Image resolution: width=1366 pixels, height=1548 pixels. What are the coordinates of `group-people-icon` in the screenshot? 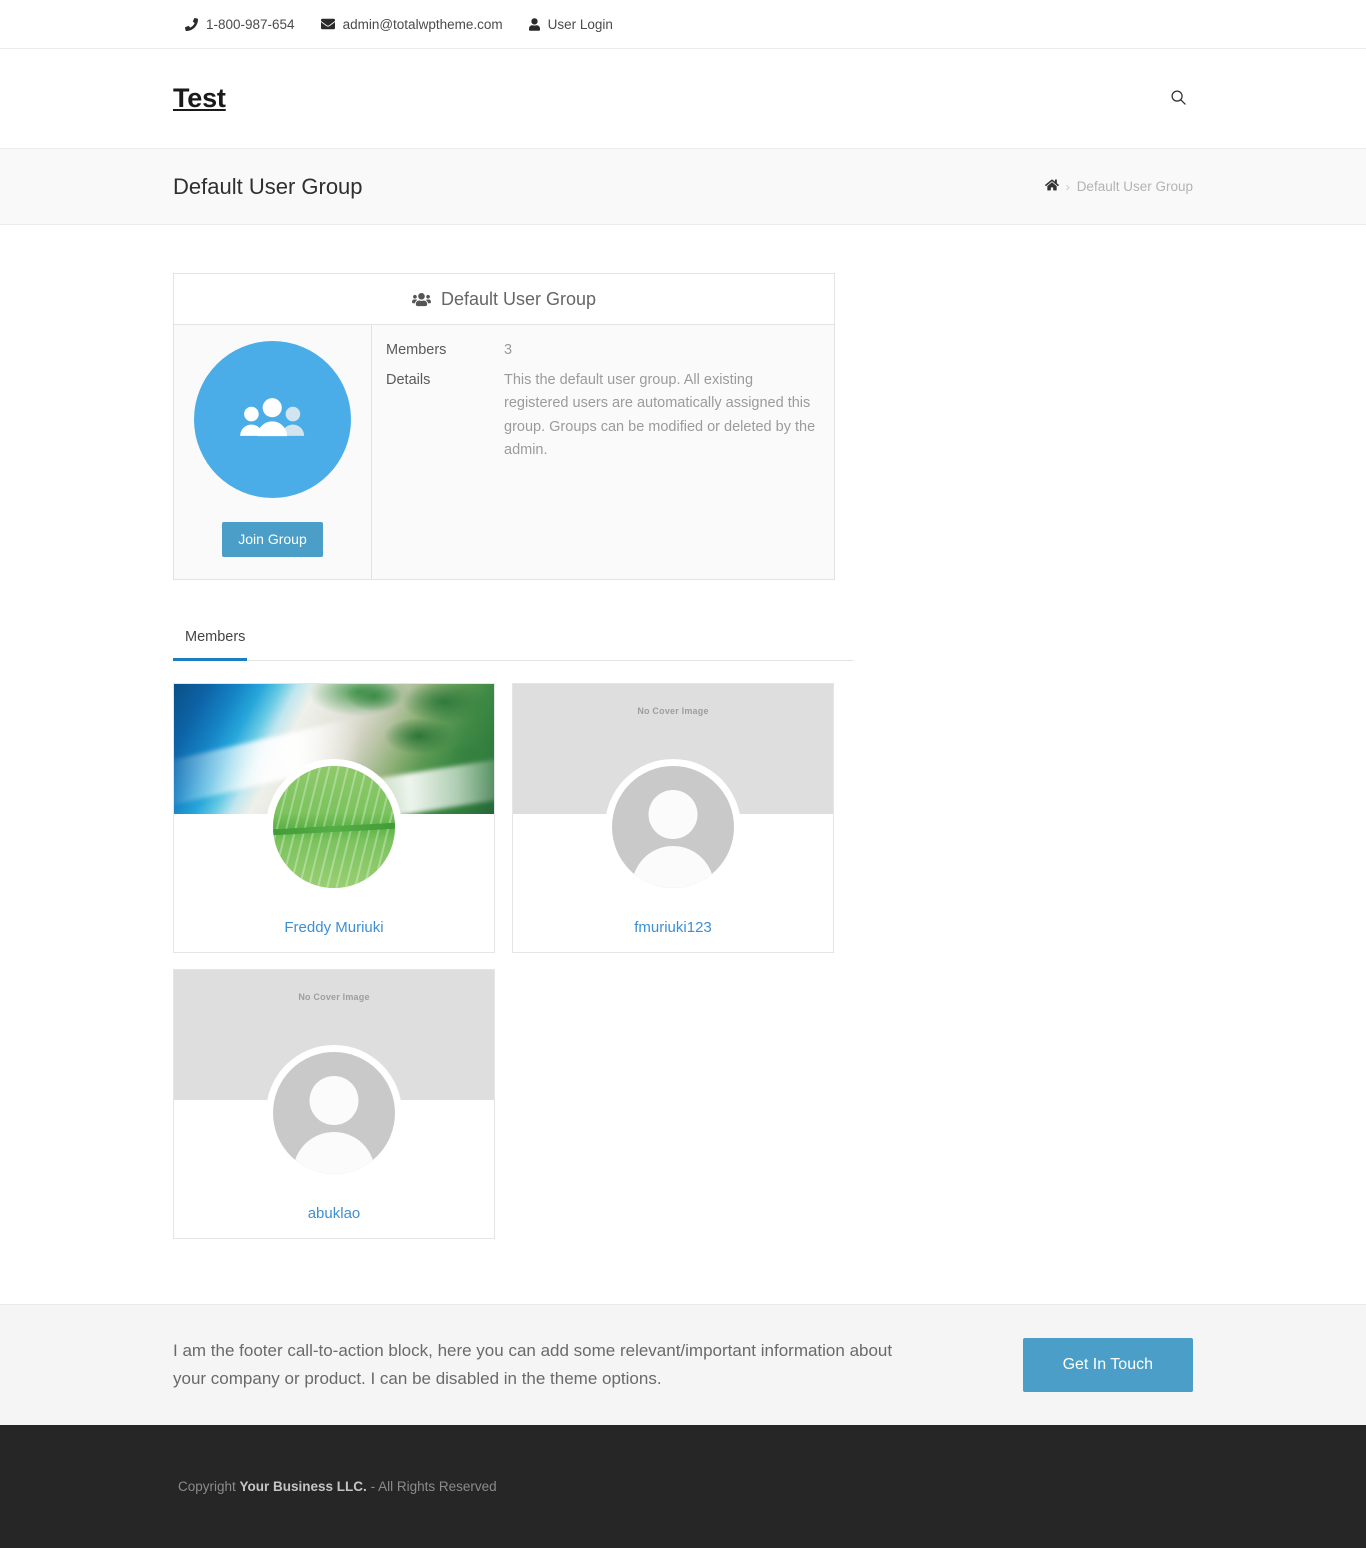 It's located at (272, 419).